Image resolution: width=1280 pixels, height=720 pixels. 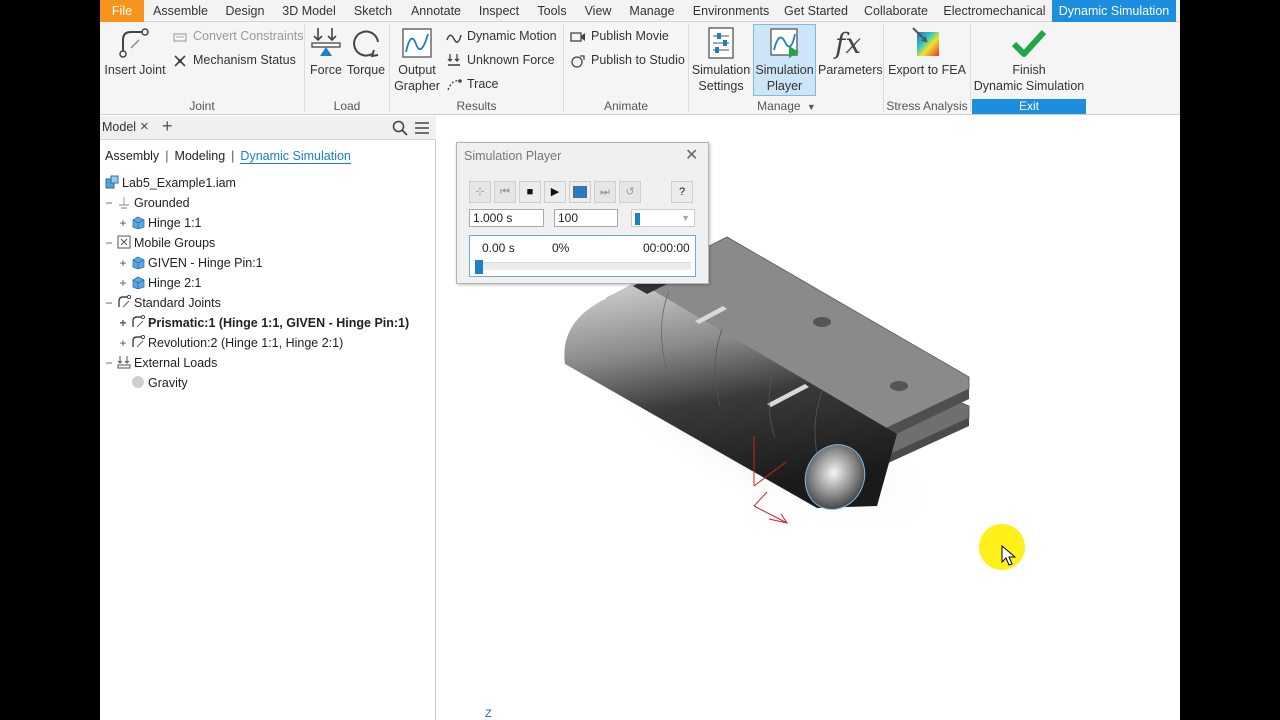 I want to click on progress-slider-handle, so click(x=479, y=267).